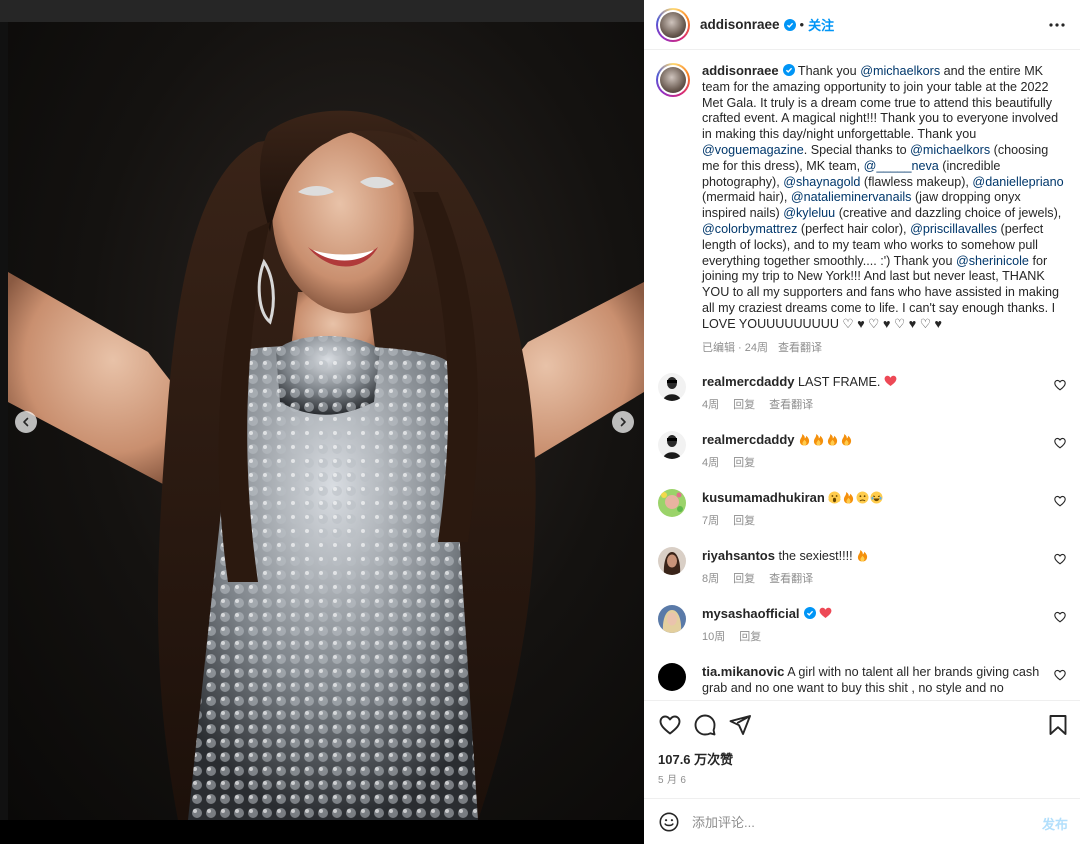  I want to click on comment-item: mysashaofficial 10周 回复, so click(862, 630).